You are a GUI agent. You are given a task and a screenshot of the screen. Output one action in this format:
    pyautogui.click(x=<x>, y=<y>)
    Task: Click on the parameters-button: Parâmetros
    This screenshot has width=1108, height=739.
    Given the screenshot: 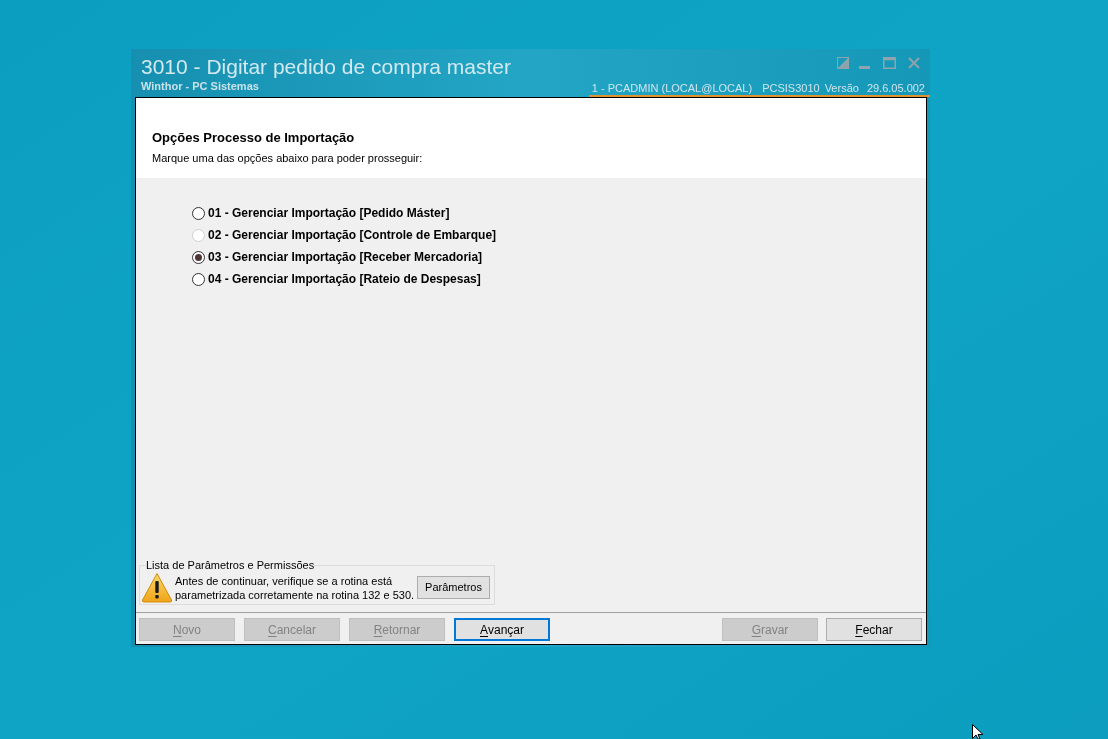 What is the action you would take?
    pyautogui.click(x=453, y=587)
    